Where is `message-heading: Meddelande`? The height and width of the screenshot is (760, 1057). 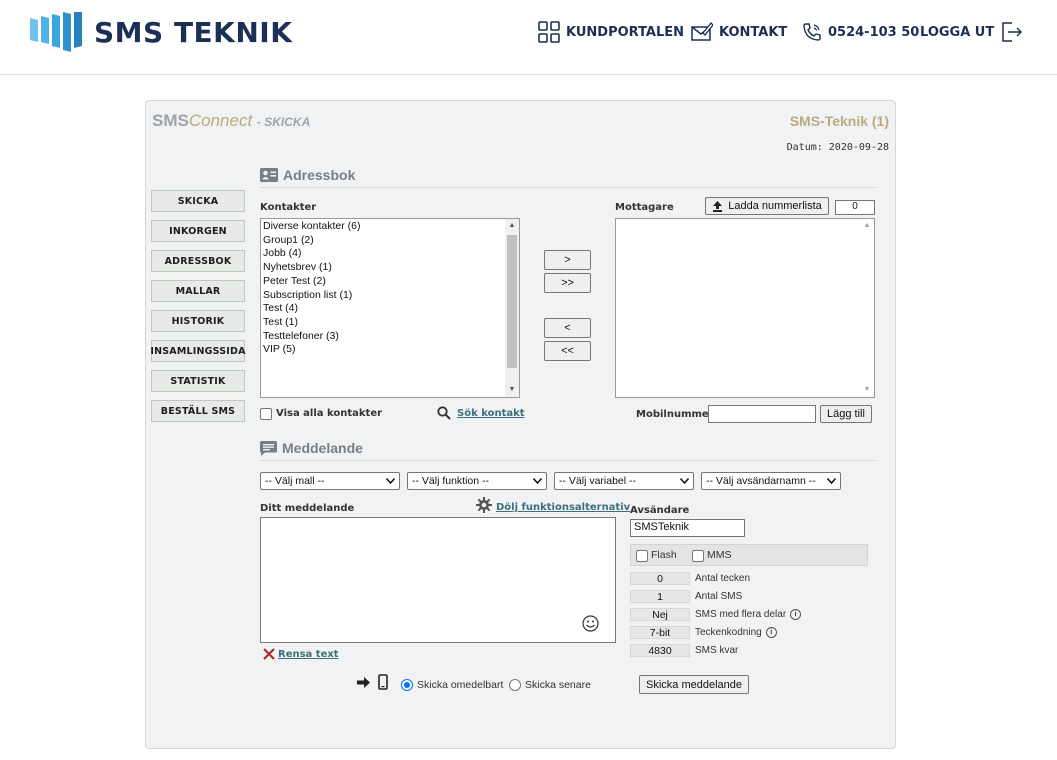 message-heading: Meddelande is located at coordinates (311, 448).